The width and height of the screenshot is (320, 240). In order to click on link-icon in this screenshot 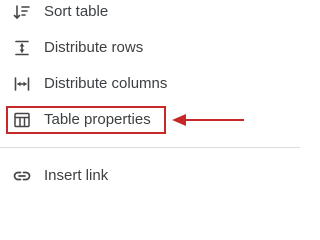, I will do `click(22, 176)`.